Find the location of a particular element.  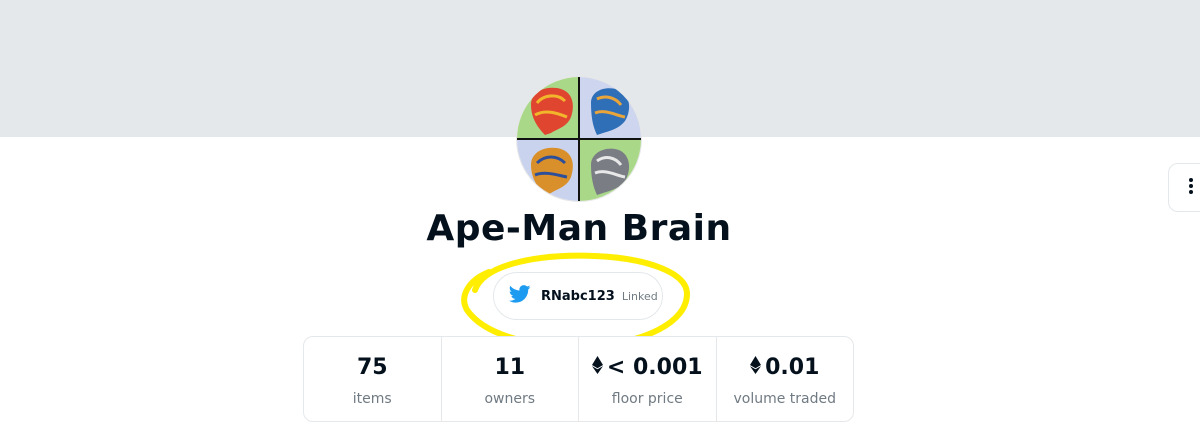

twitter-handle: RNabc123 is located at coordinates (578, 296).